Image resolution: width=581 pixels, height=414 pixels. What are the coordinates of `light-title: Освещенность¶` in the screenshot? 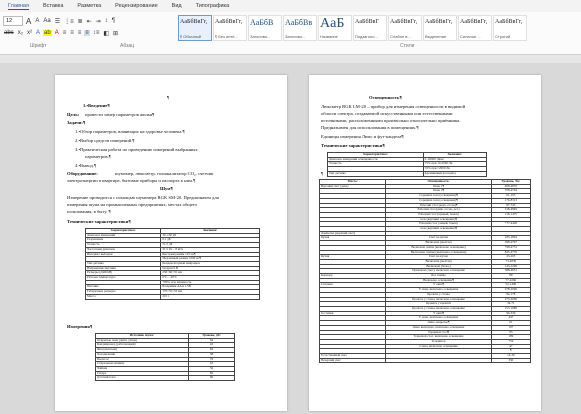 It's located at (385, 97).